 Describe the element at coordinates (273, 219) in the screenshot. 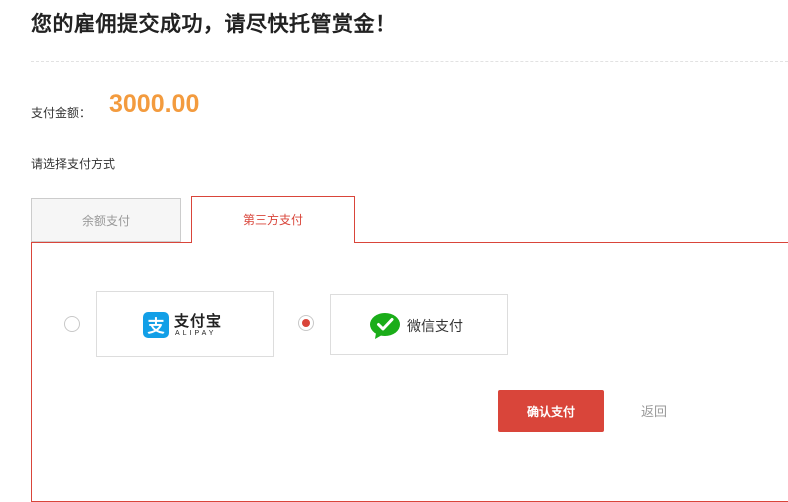

I see `tab-third-party-payment: 第三方支付` at that location.